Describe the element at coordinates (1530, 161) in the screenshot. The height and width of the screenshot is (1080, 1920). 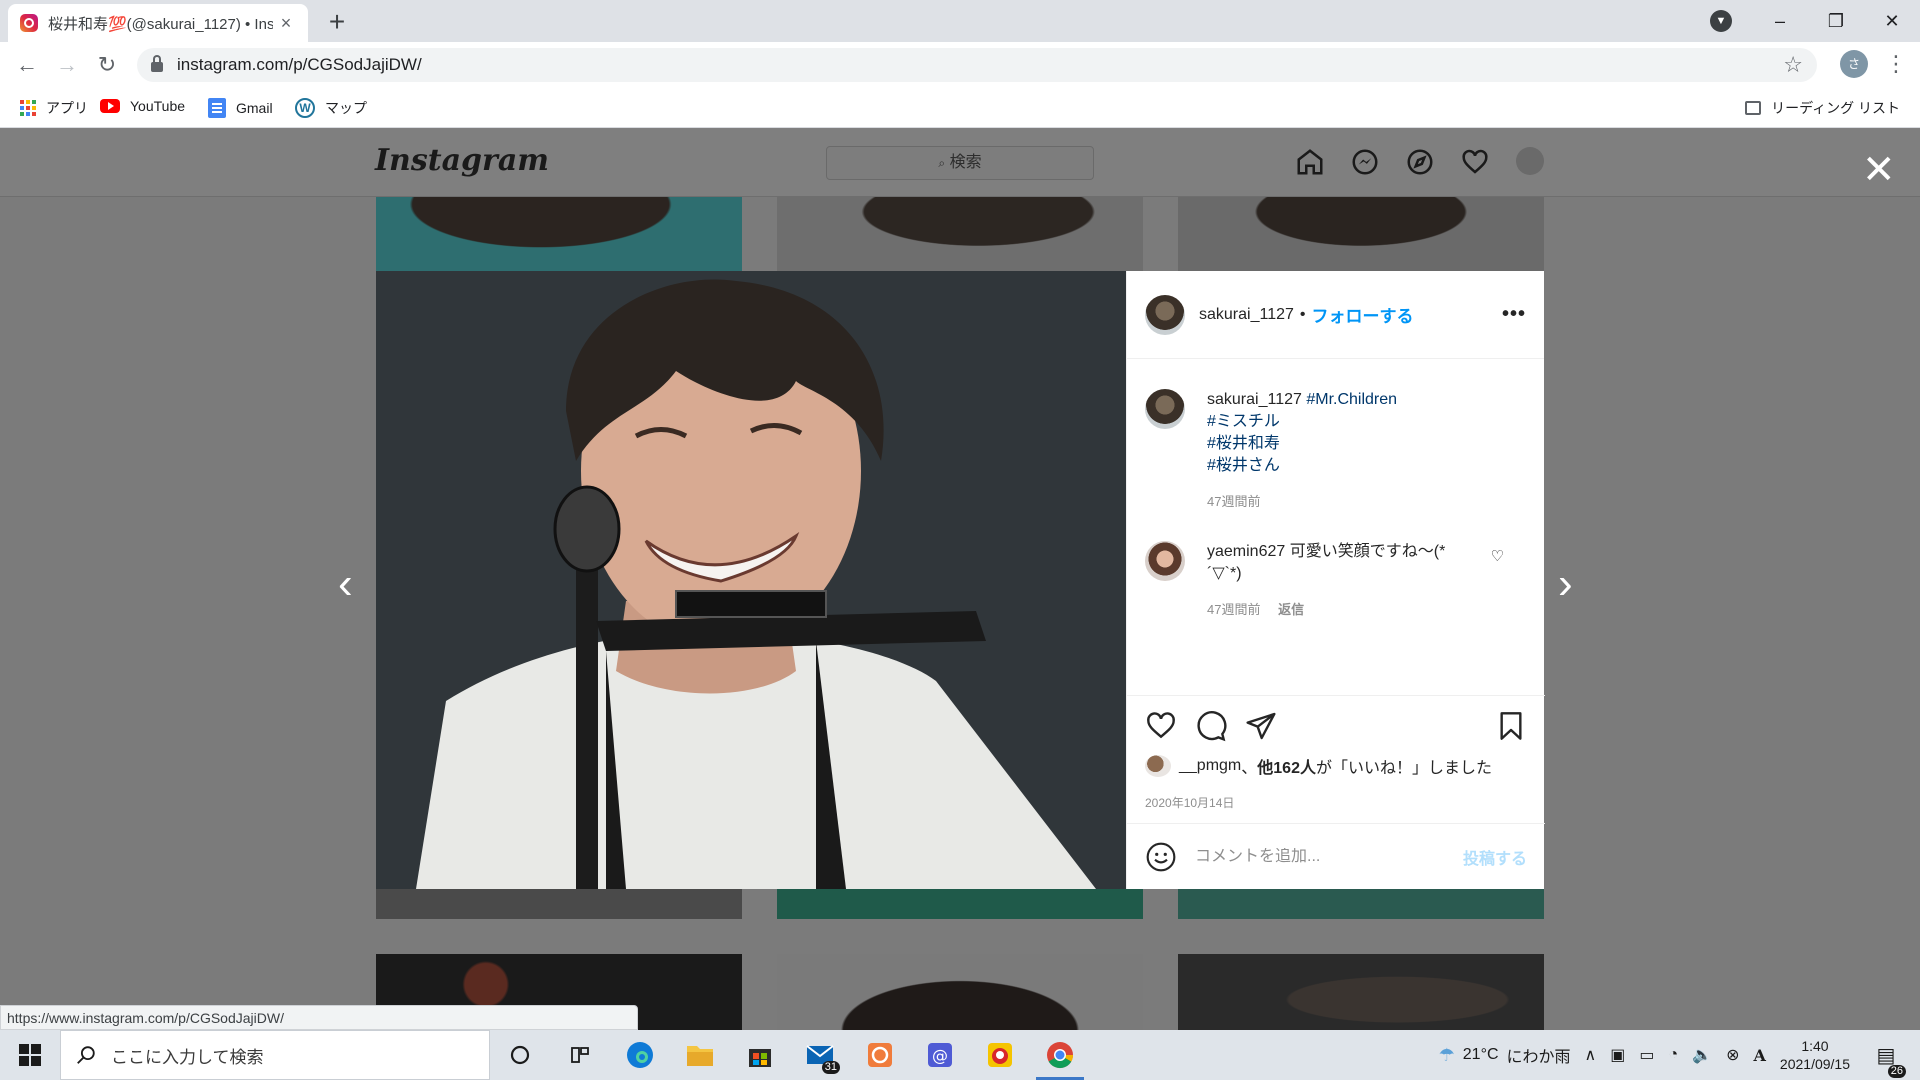
I see `profile-avatar-icon` at that location.